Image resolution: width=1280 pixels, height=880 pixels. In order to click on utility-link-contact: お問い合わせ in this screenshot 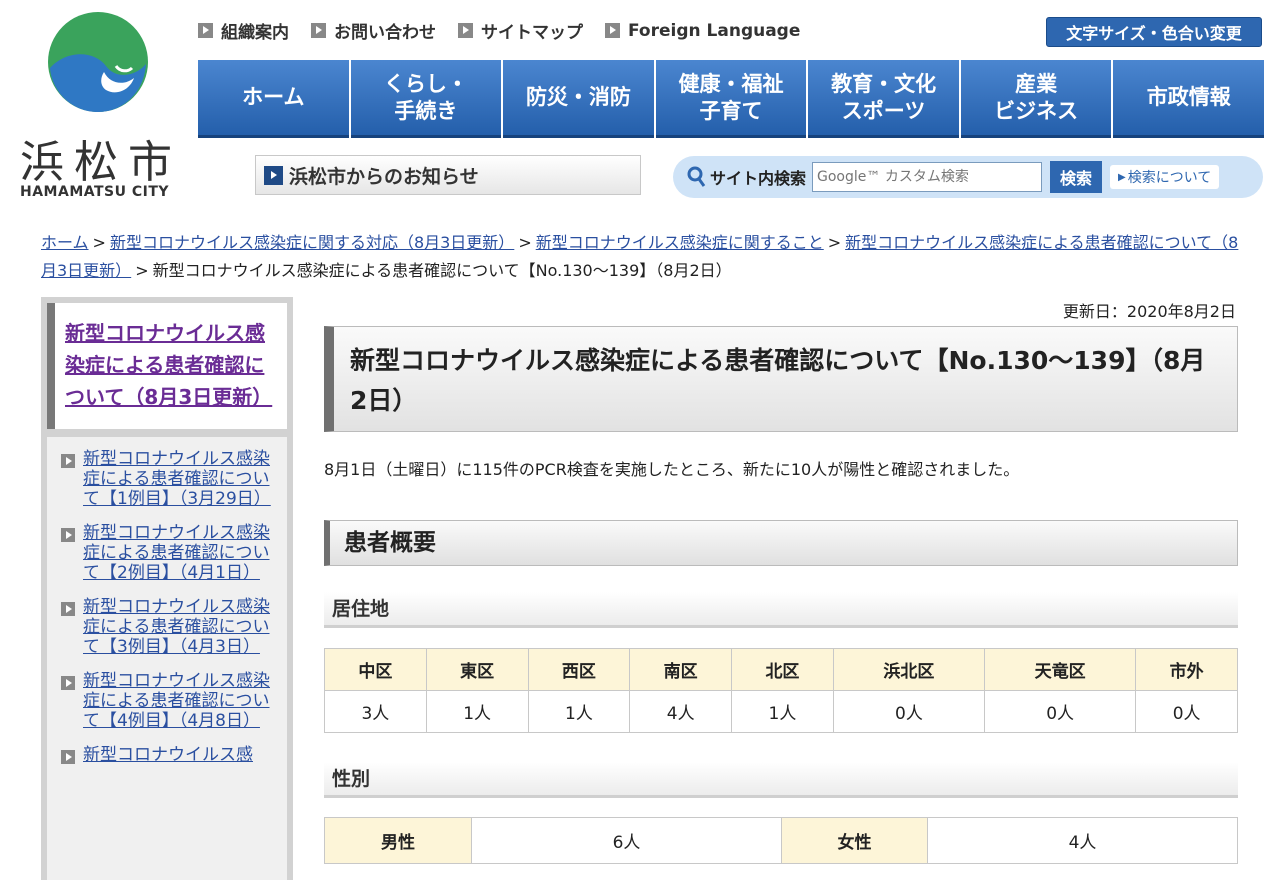, I will do `click(373, 30)`.